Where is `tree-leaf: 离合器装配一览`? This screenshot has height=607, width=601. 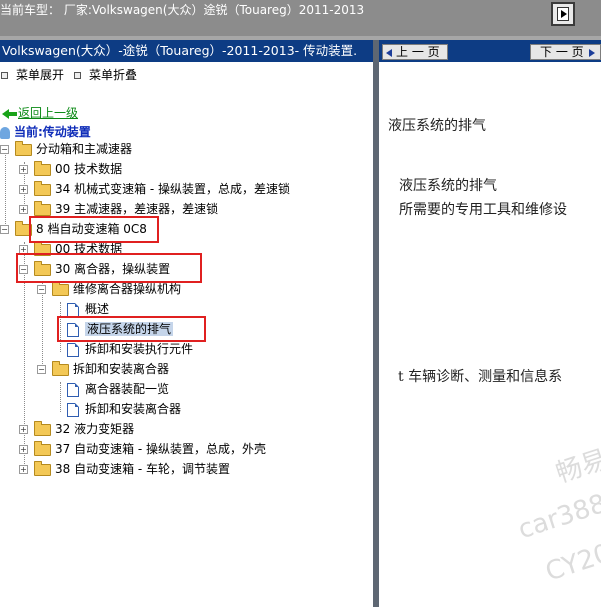 tree-leaf: 离合器装配一览 is located at coordinates (118, 389).